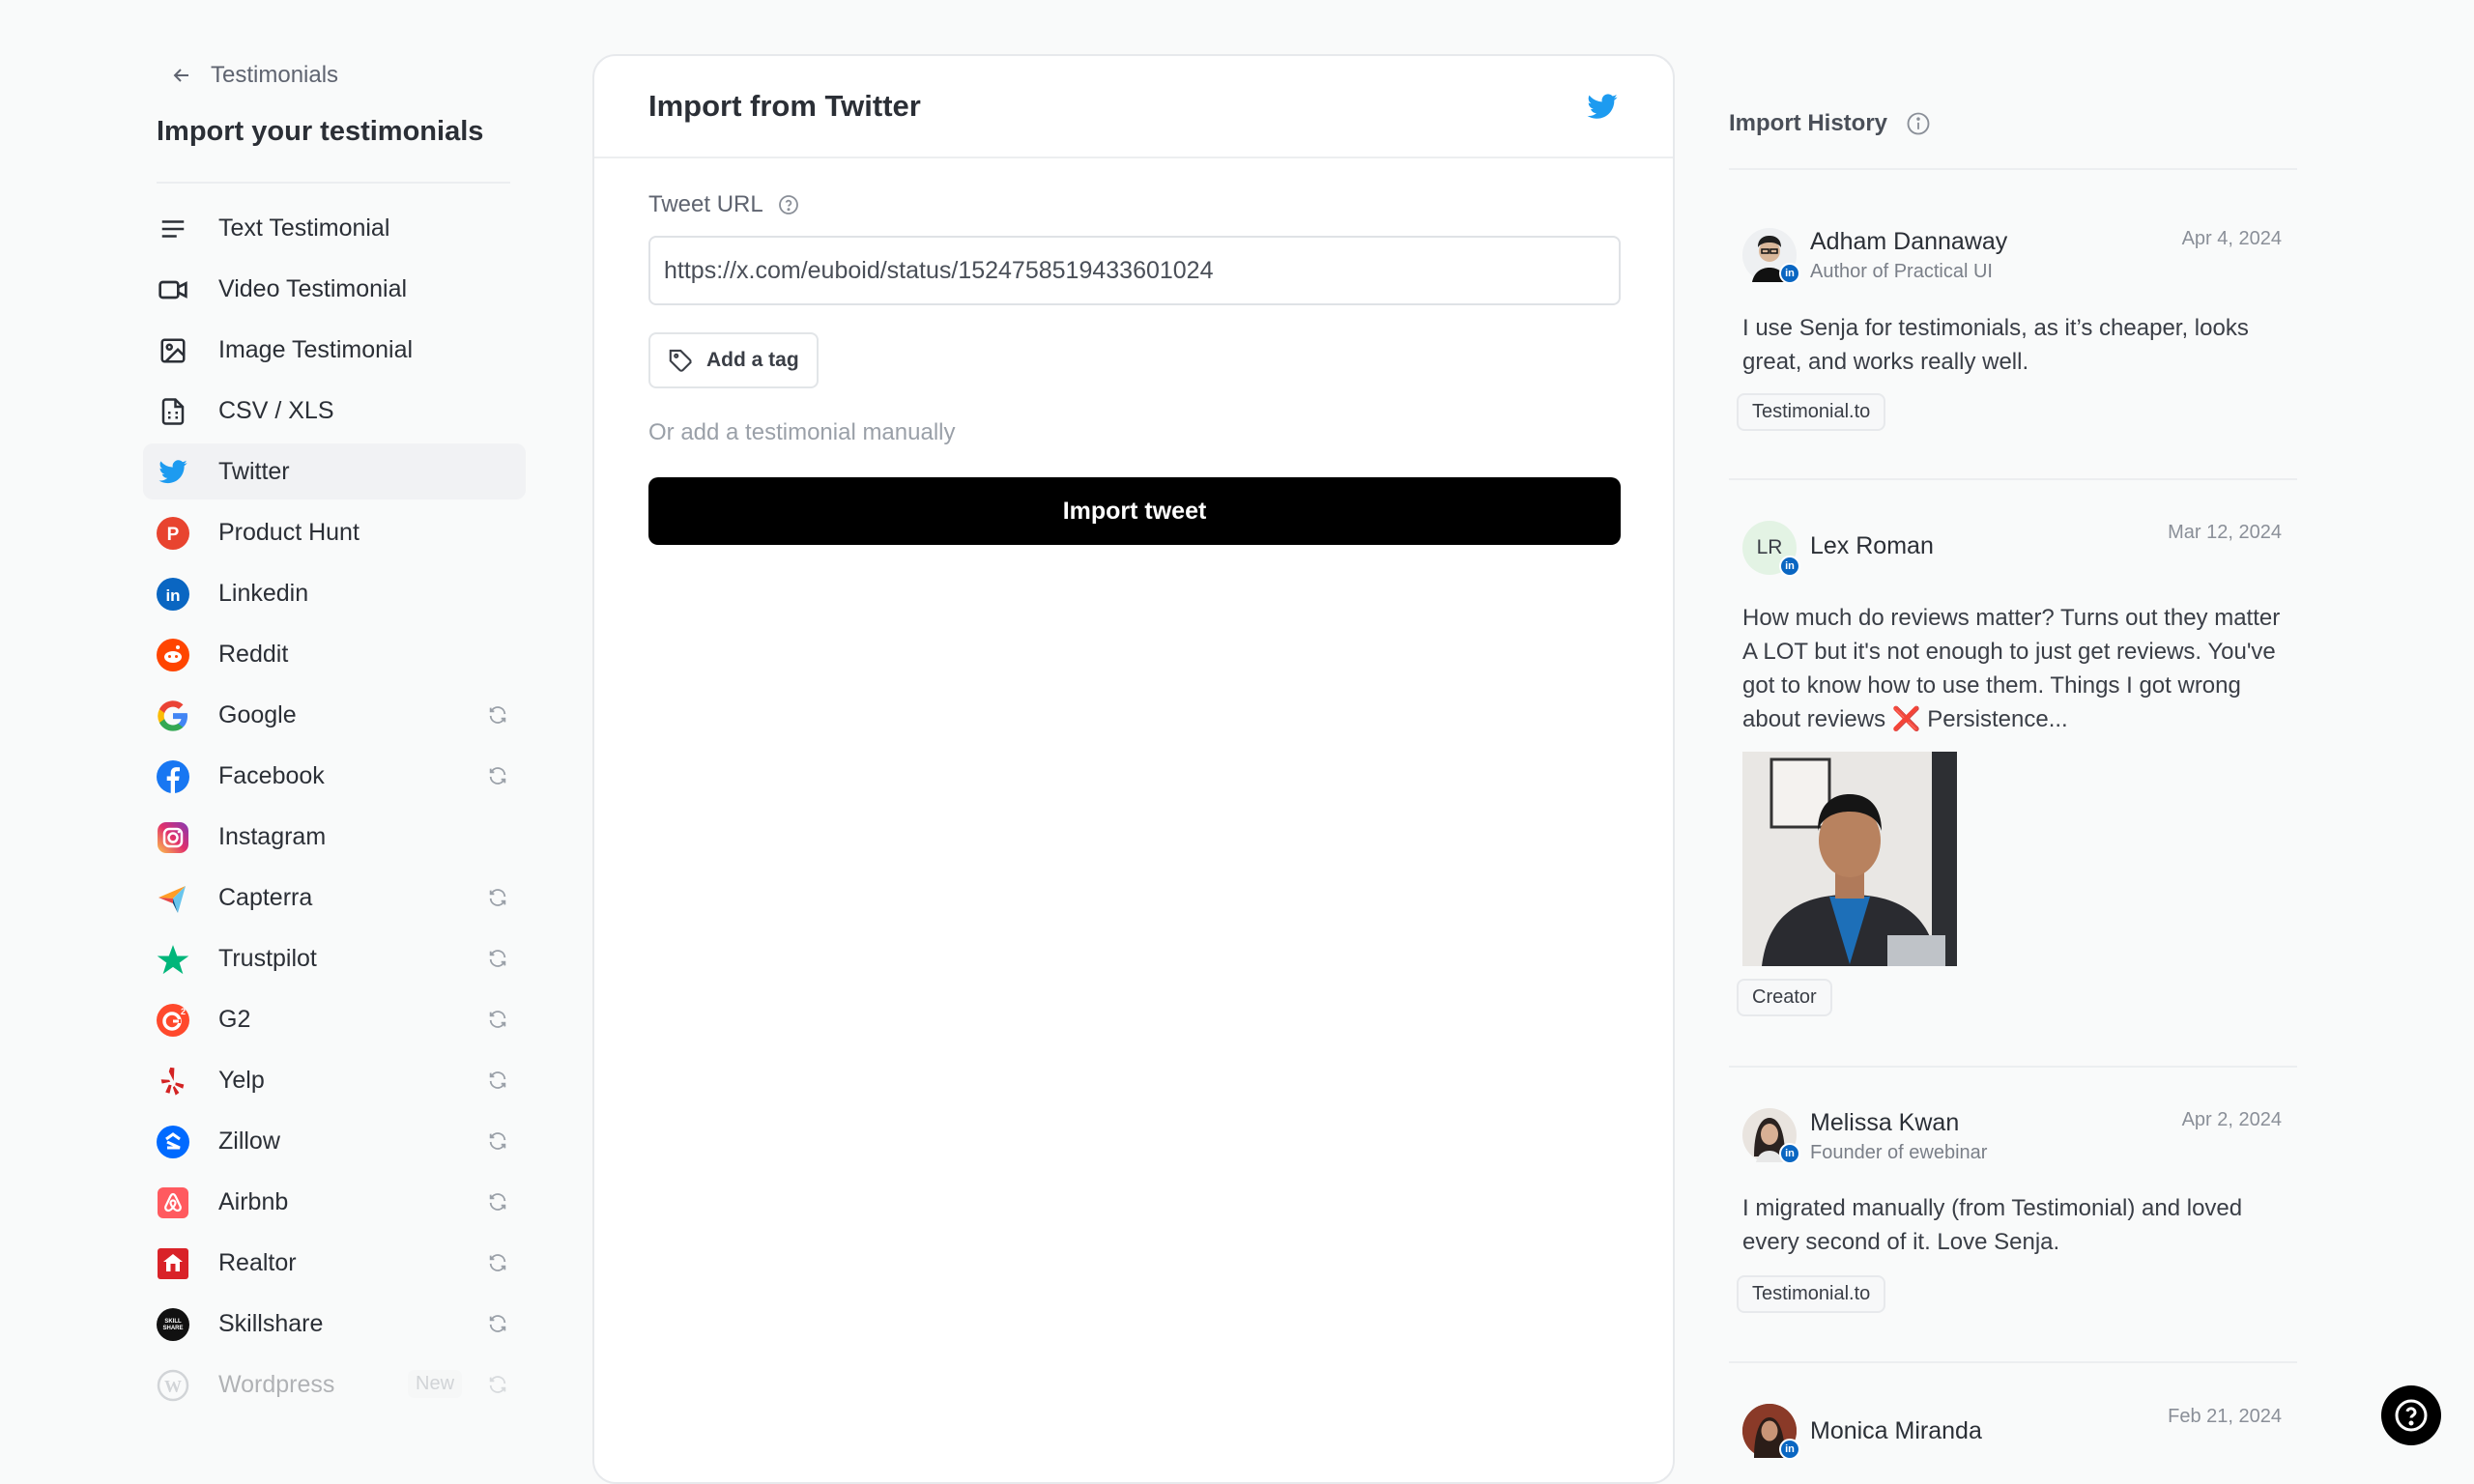  Describe the element at coordinates (271, 775) in the screenshot. I see `source-label: Facebook` at that location.